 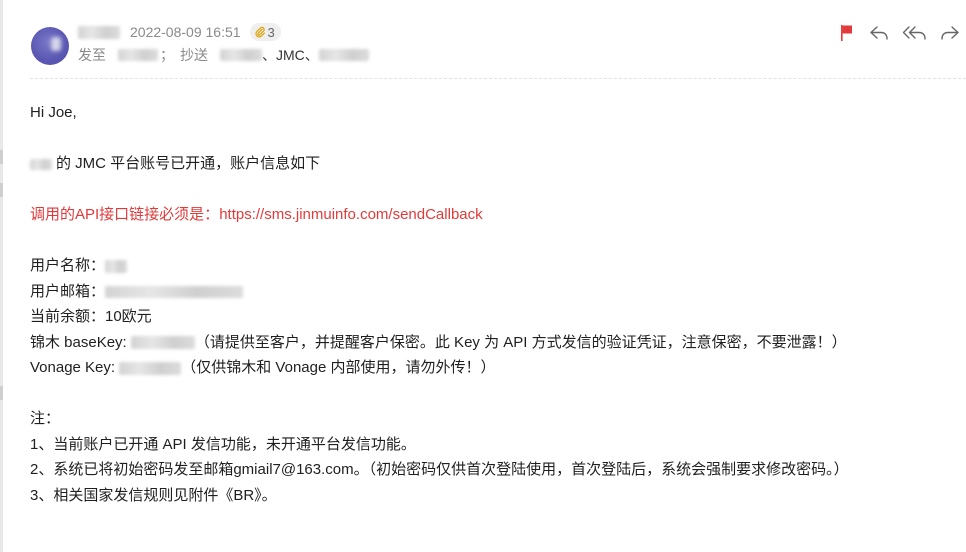 What do you see at coordinates (271, 32) in the screenshot?
I see `attachment-count: 3` at bounding box center [271, 32].